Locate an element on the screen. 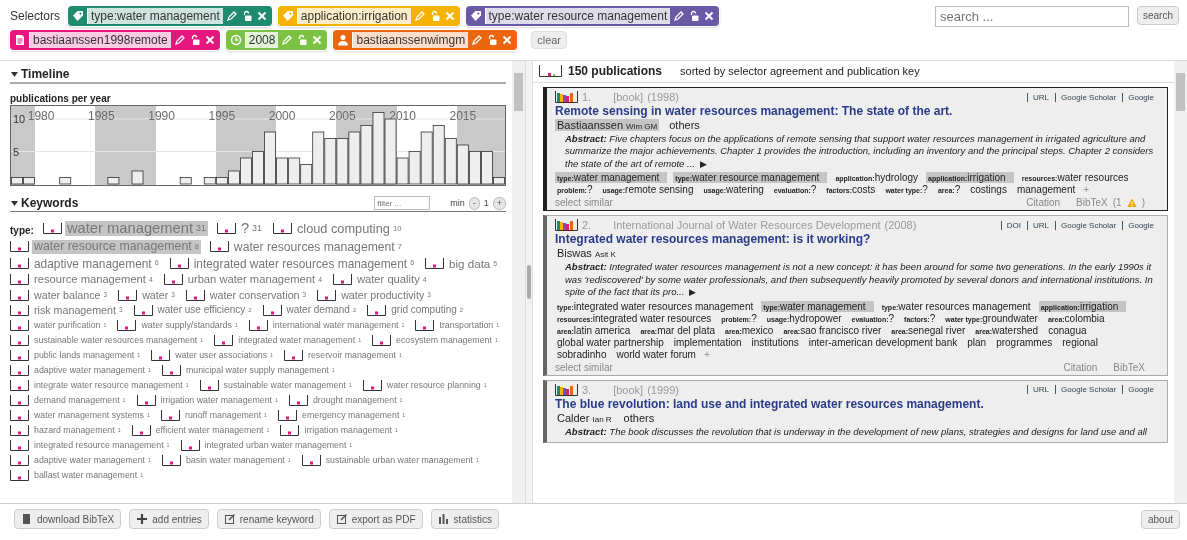 This screenshot has width=1187, height=540. keyword-tag: institutions is located at coordinates (775, 342).